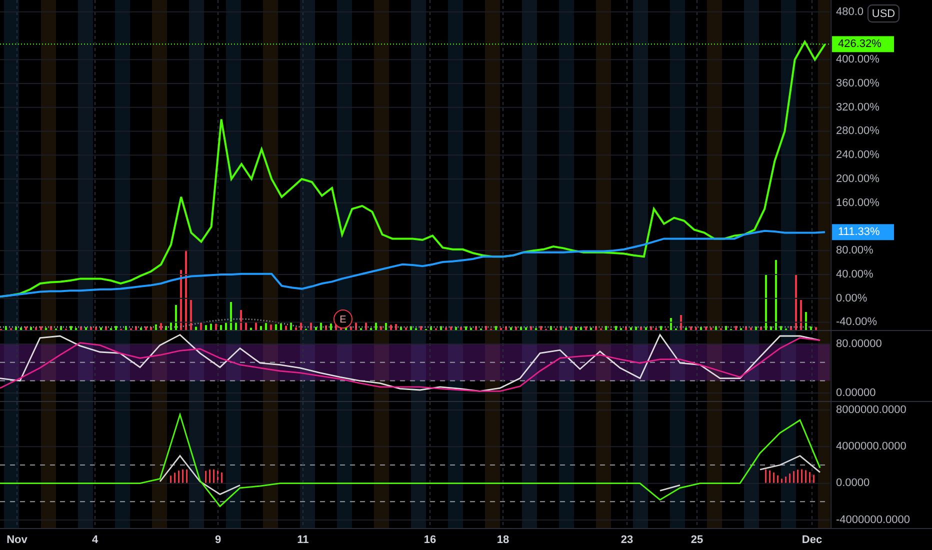  What do you see at coordinates (343, 319) in the screenshot?
I see `earnings-marker: E` at bounding box center [343, 319].